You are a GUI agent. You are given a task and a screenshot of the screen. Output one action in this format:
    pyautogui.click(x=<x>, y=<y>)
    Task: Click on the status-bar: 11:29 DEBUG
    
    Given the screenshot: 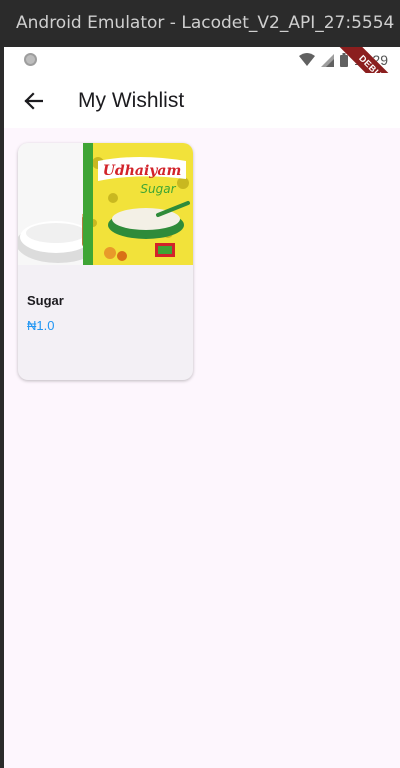 What is the action you would take?
    pyautogui.click(x=202, y=80)
    